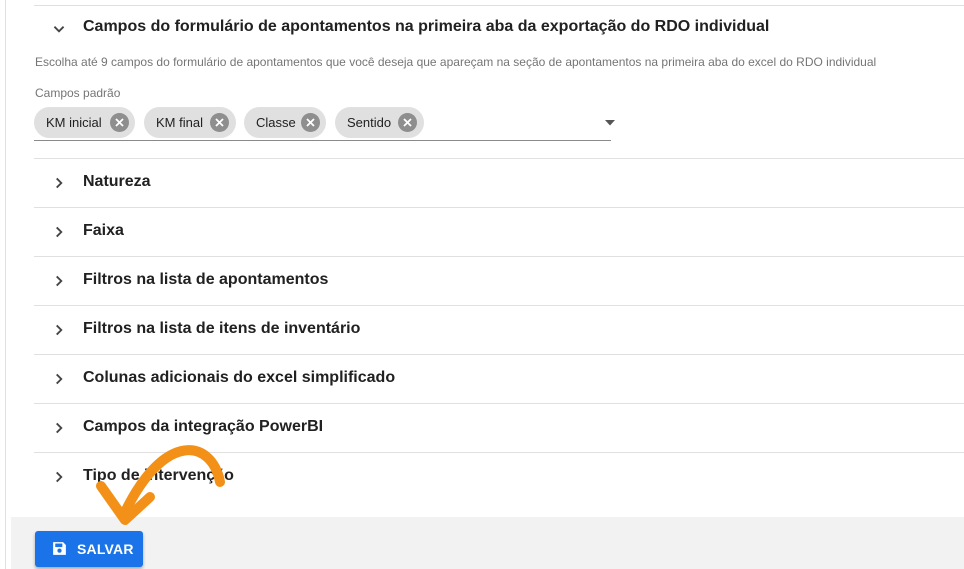 The width and height of the screenshot is (964, 569). I want to click on field-label: Campos padrão, so click(78, 93).